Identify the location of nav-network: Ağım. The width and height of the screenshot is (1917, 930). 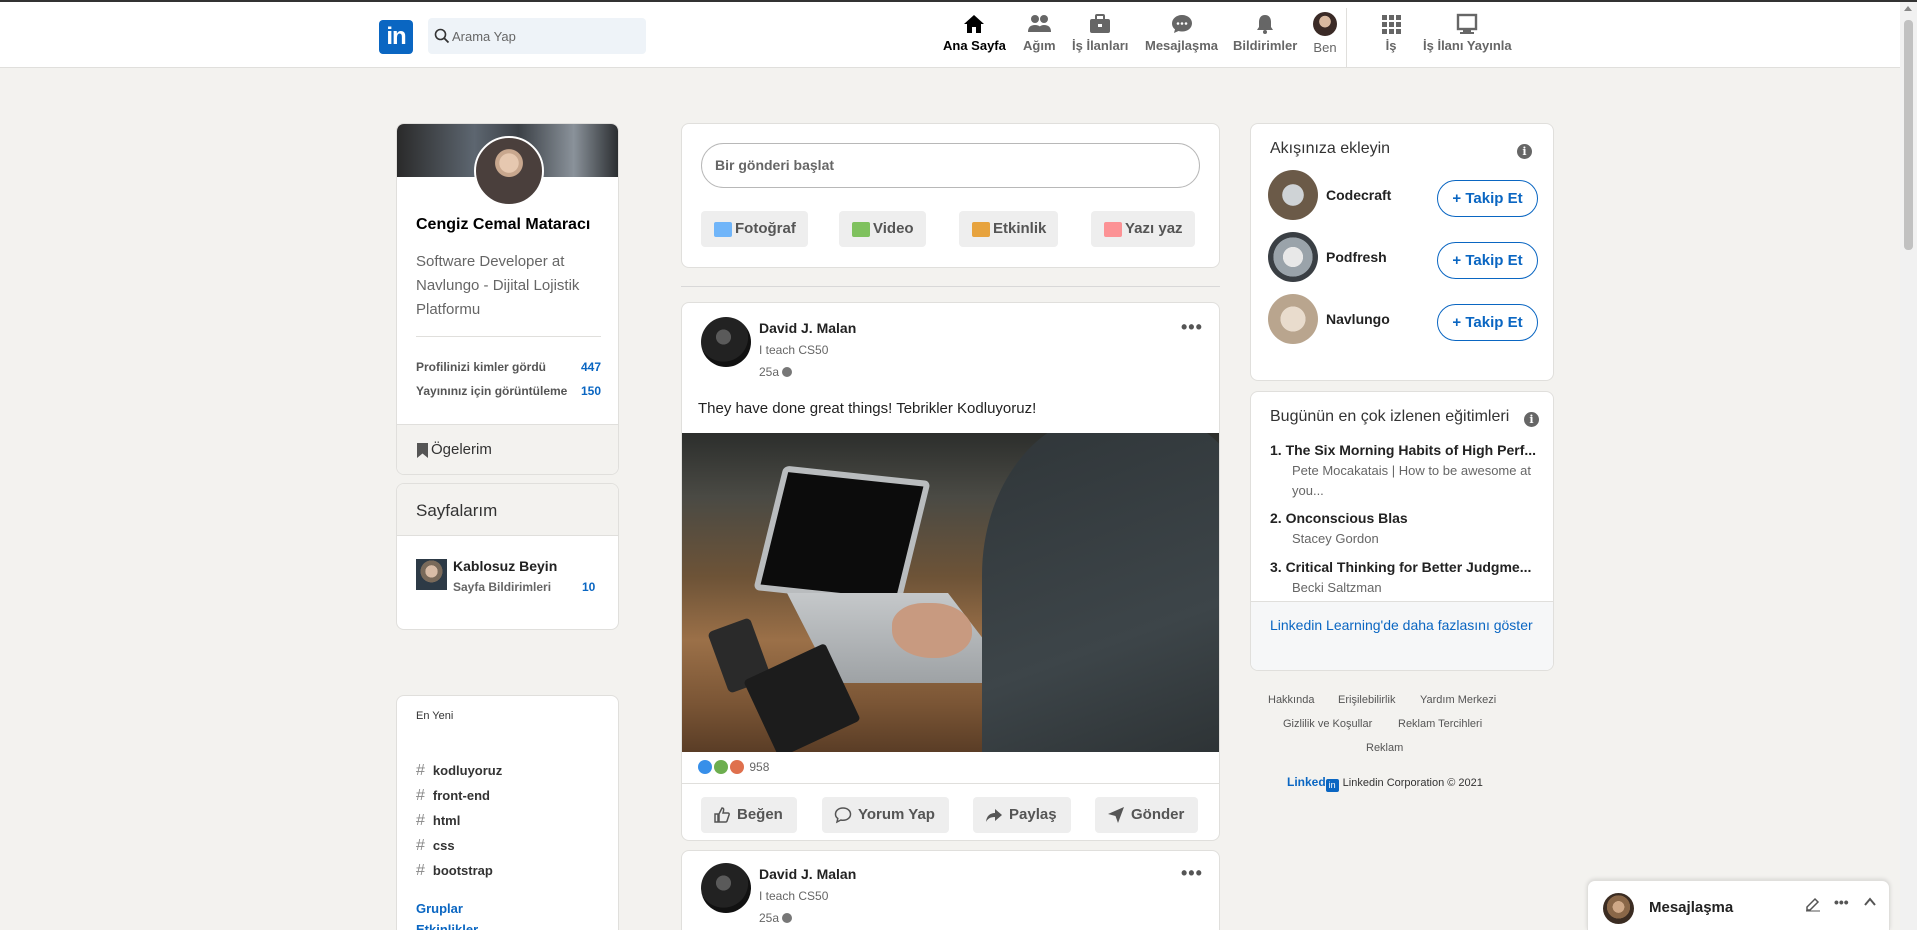
(1039, 32).